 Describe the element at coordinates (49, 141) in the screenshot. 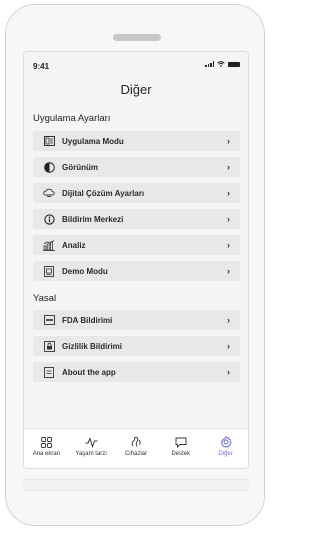

I see `app-mode-icon` at that location.